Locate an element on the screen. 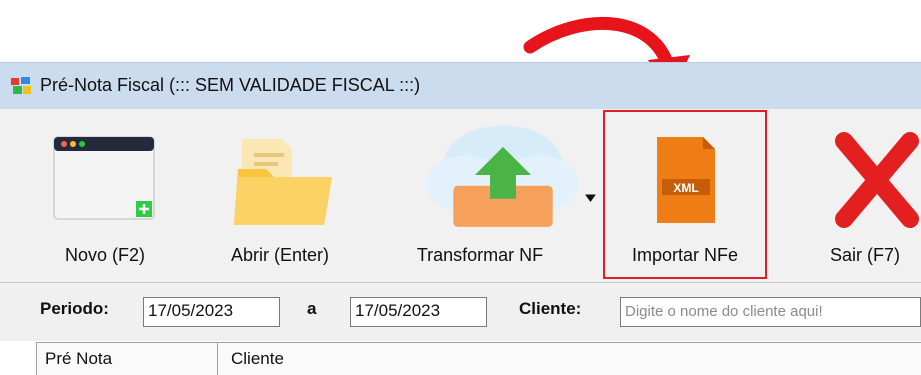  app-icon is located at coordinates (21, 85).